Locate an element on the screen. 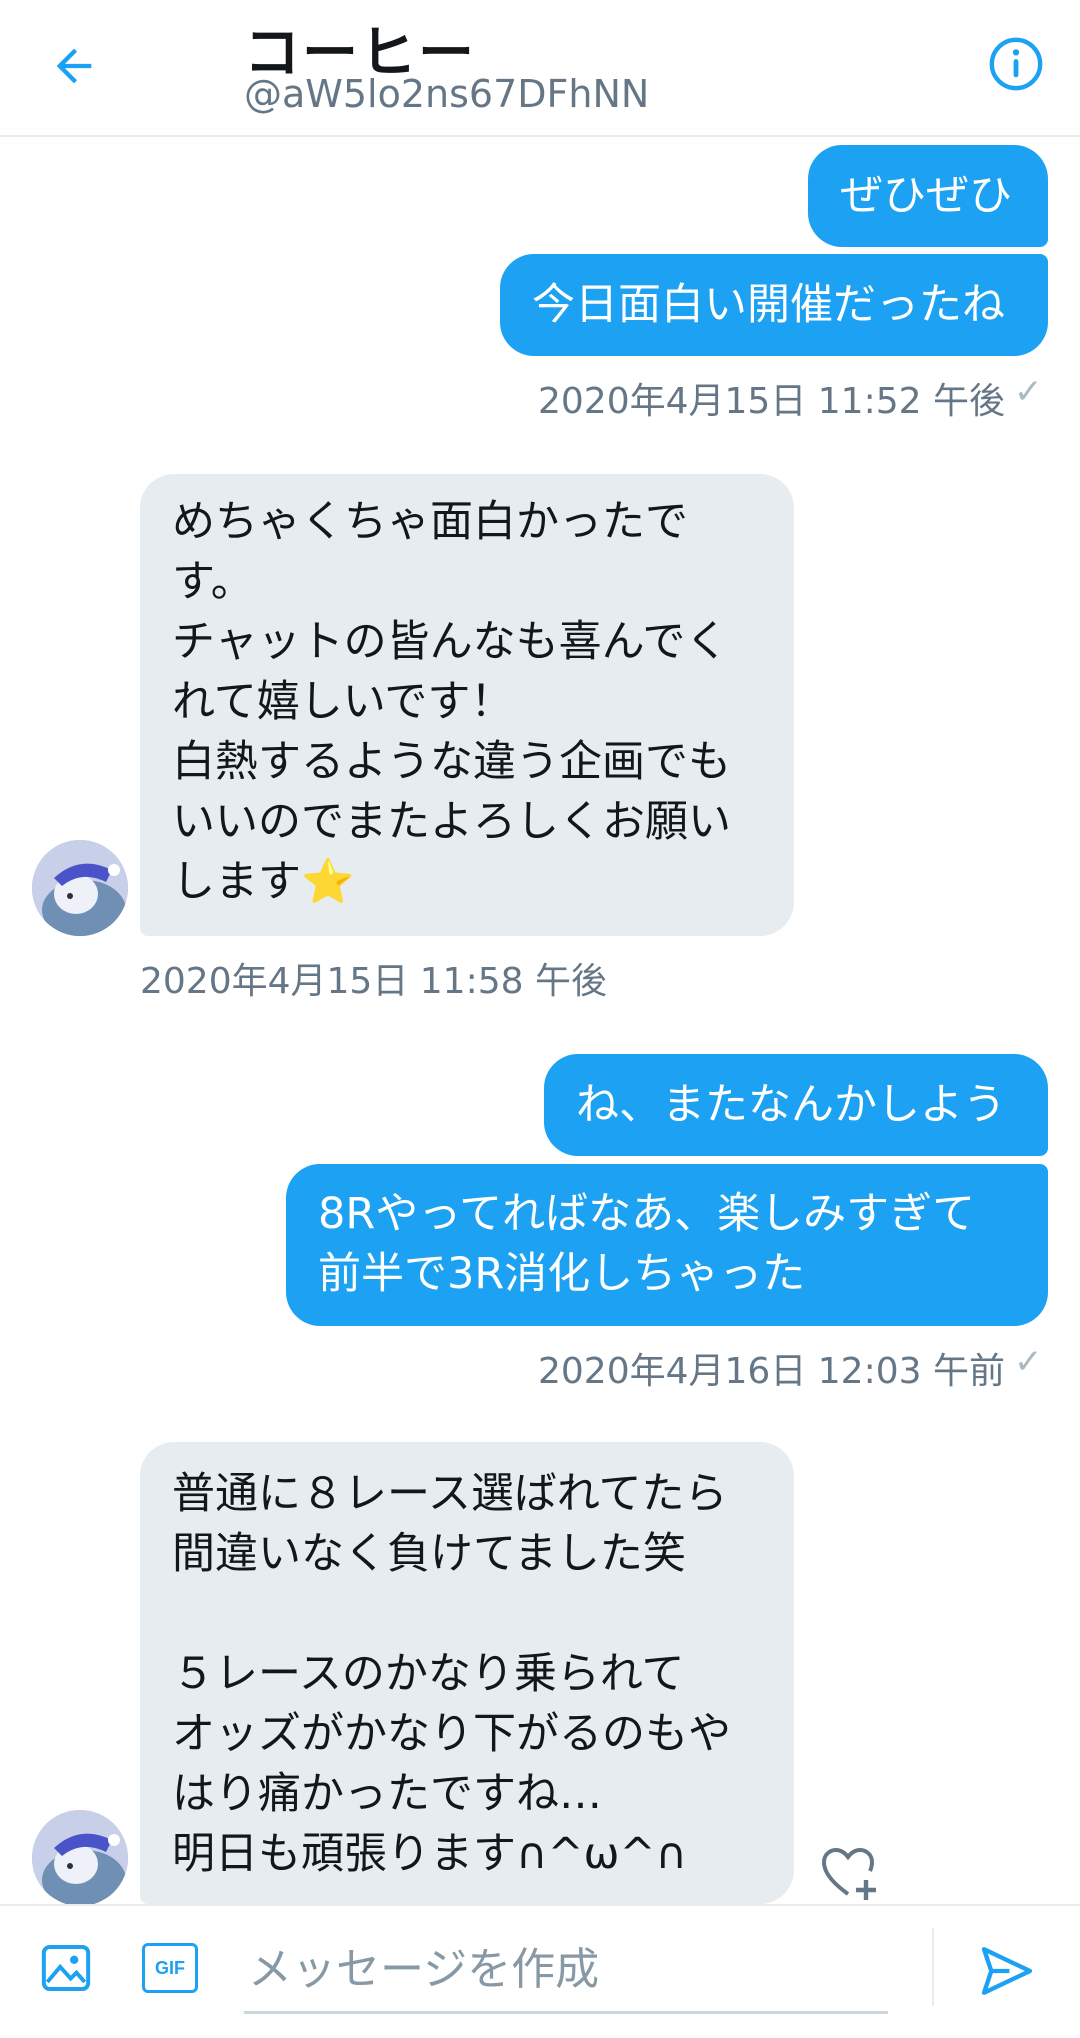 Image resolution: width=1080 pixels, height=2038 pixels. arrow-left-icon is located at coordinates (74, 66).